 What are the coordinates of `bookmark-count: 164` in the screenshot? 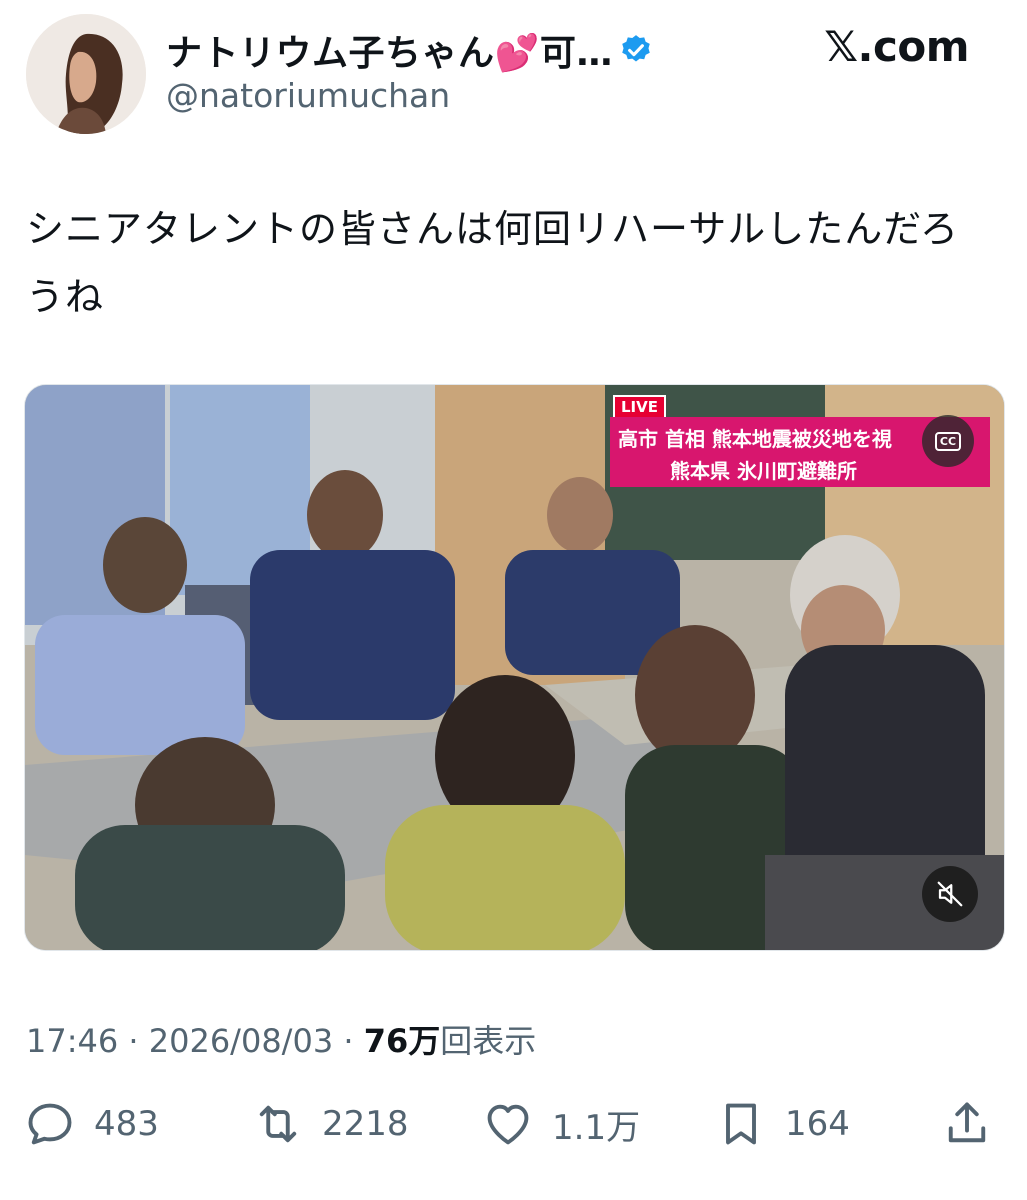 It's located at (817, 1124).